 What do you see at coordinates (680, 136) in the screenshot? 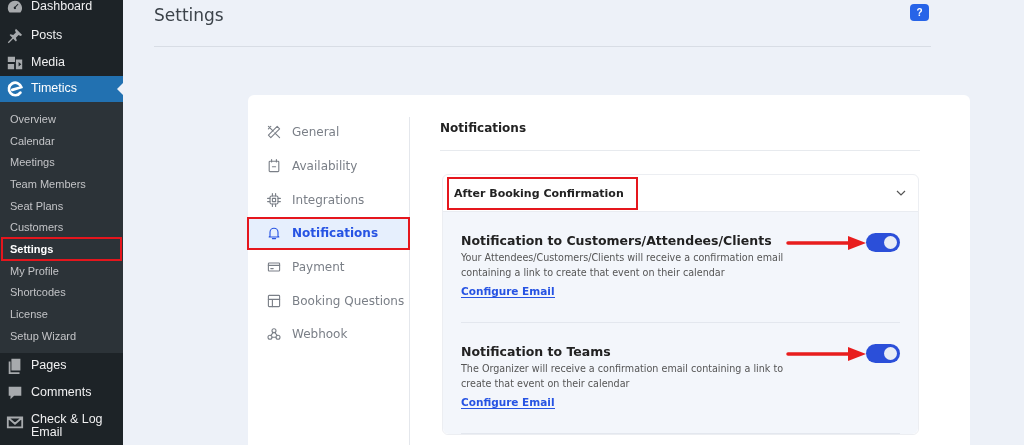
I see `section-title: Notifications` at bounding box center [680, 136].